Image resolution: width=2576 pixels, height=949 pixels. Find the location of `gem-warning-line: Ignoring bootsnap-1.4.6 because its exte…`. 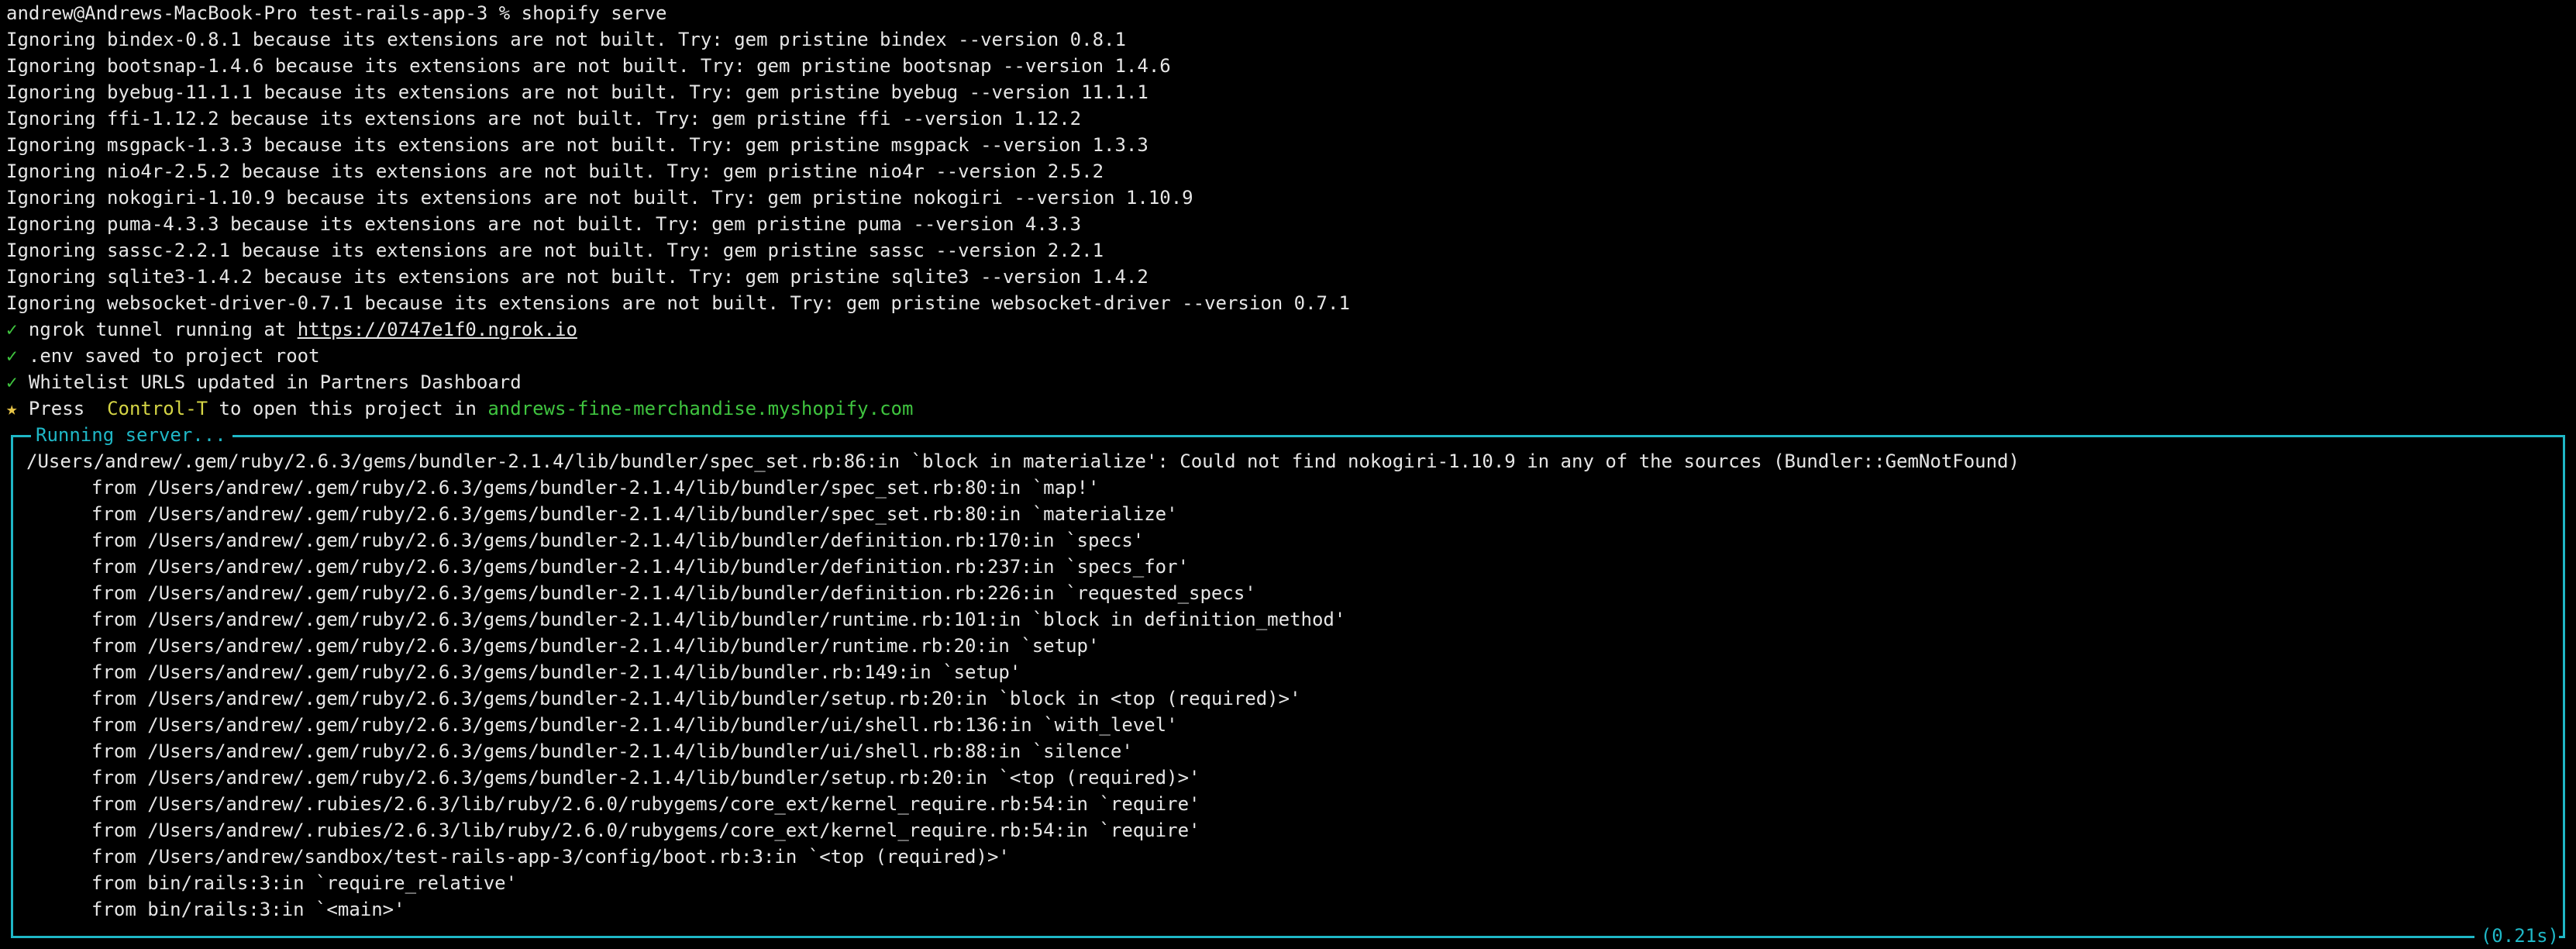

gem-warning-line: Ignoring bootsnap-1.4.6 because its exte… is located at coordinates (588, 66).